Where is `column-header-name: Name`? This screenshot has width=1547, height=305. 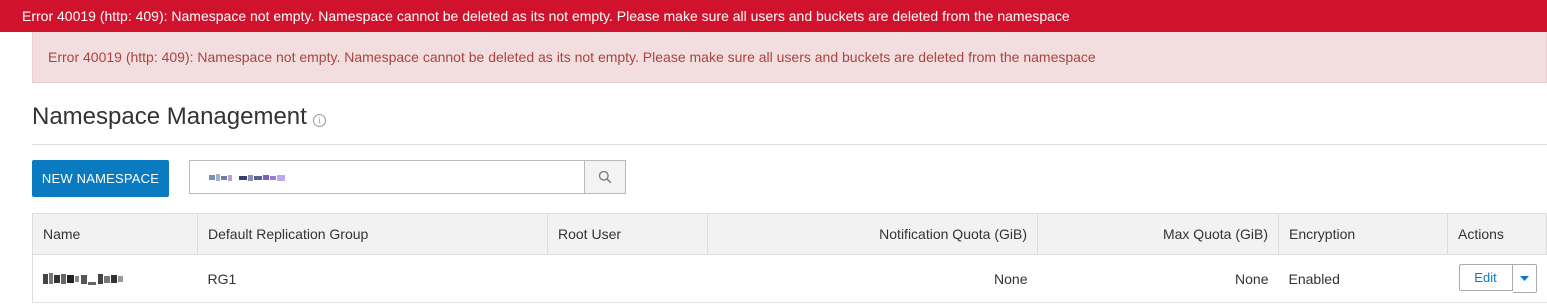
column-header-name: Name is located at coordinates (115, 234).